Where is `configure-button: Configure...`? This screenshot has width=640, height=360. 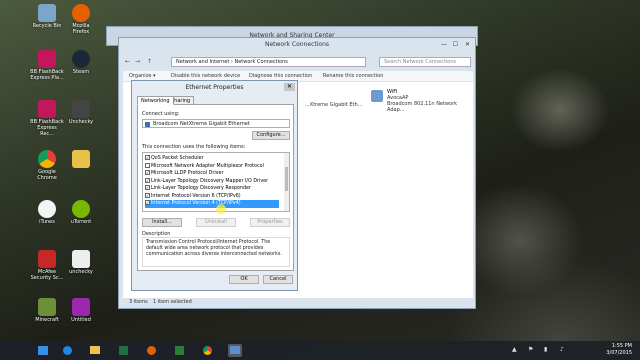
configure-button: Configure... is located at coordinates (271, 135).